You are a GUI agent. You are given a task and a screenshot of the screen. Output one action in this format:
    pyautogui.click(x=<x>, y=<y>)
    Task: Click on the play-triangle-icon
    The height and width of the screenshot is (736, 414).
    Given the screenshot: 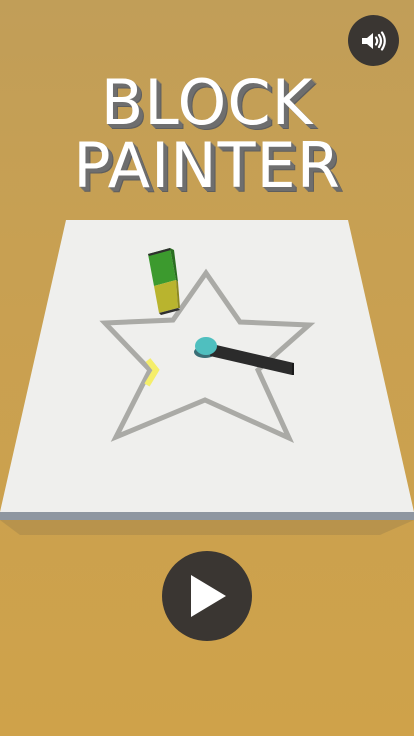 What is the action you would take?
    pyautogui.click(x=208, y=596)
    